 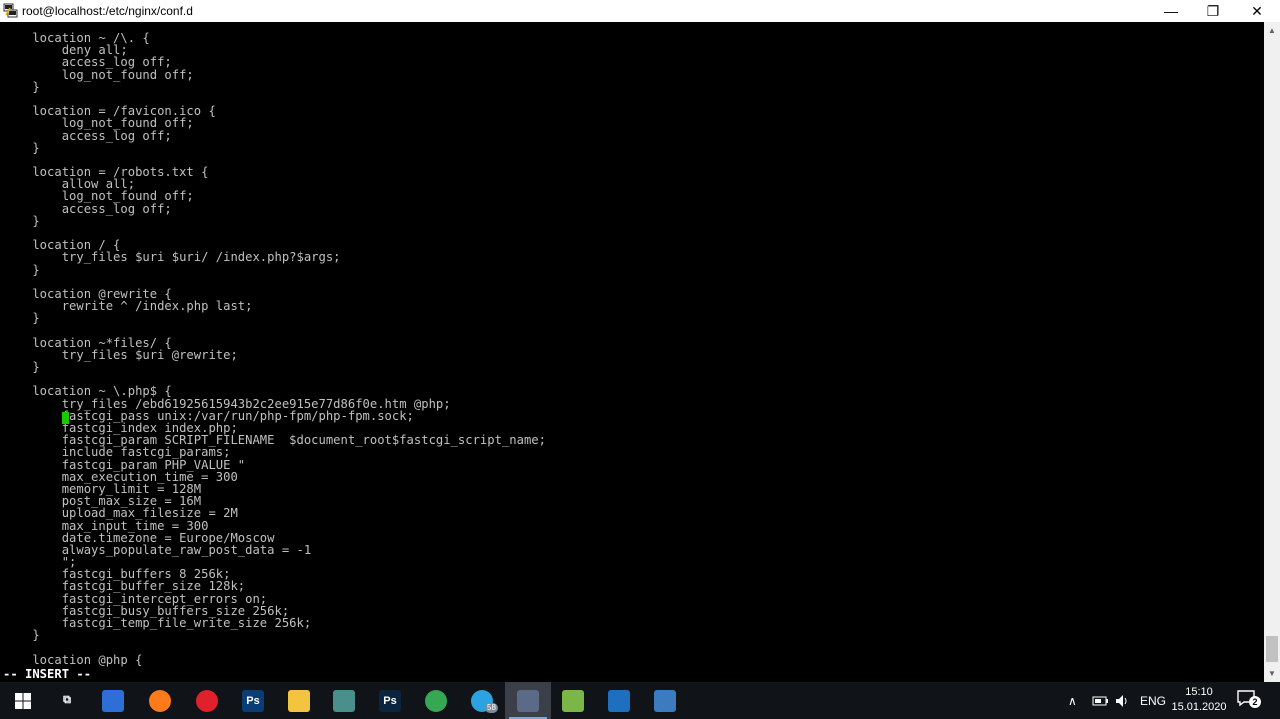 I want to click on terminal-line: upload_max_filesize = 2M, so click(x=120, y=513).